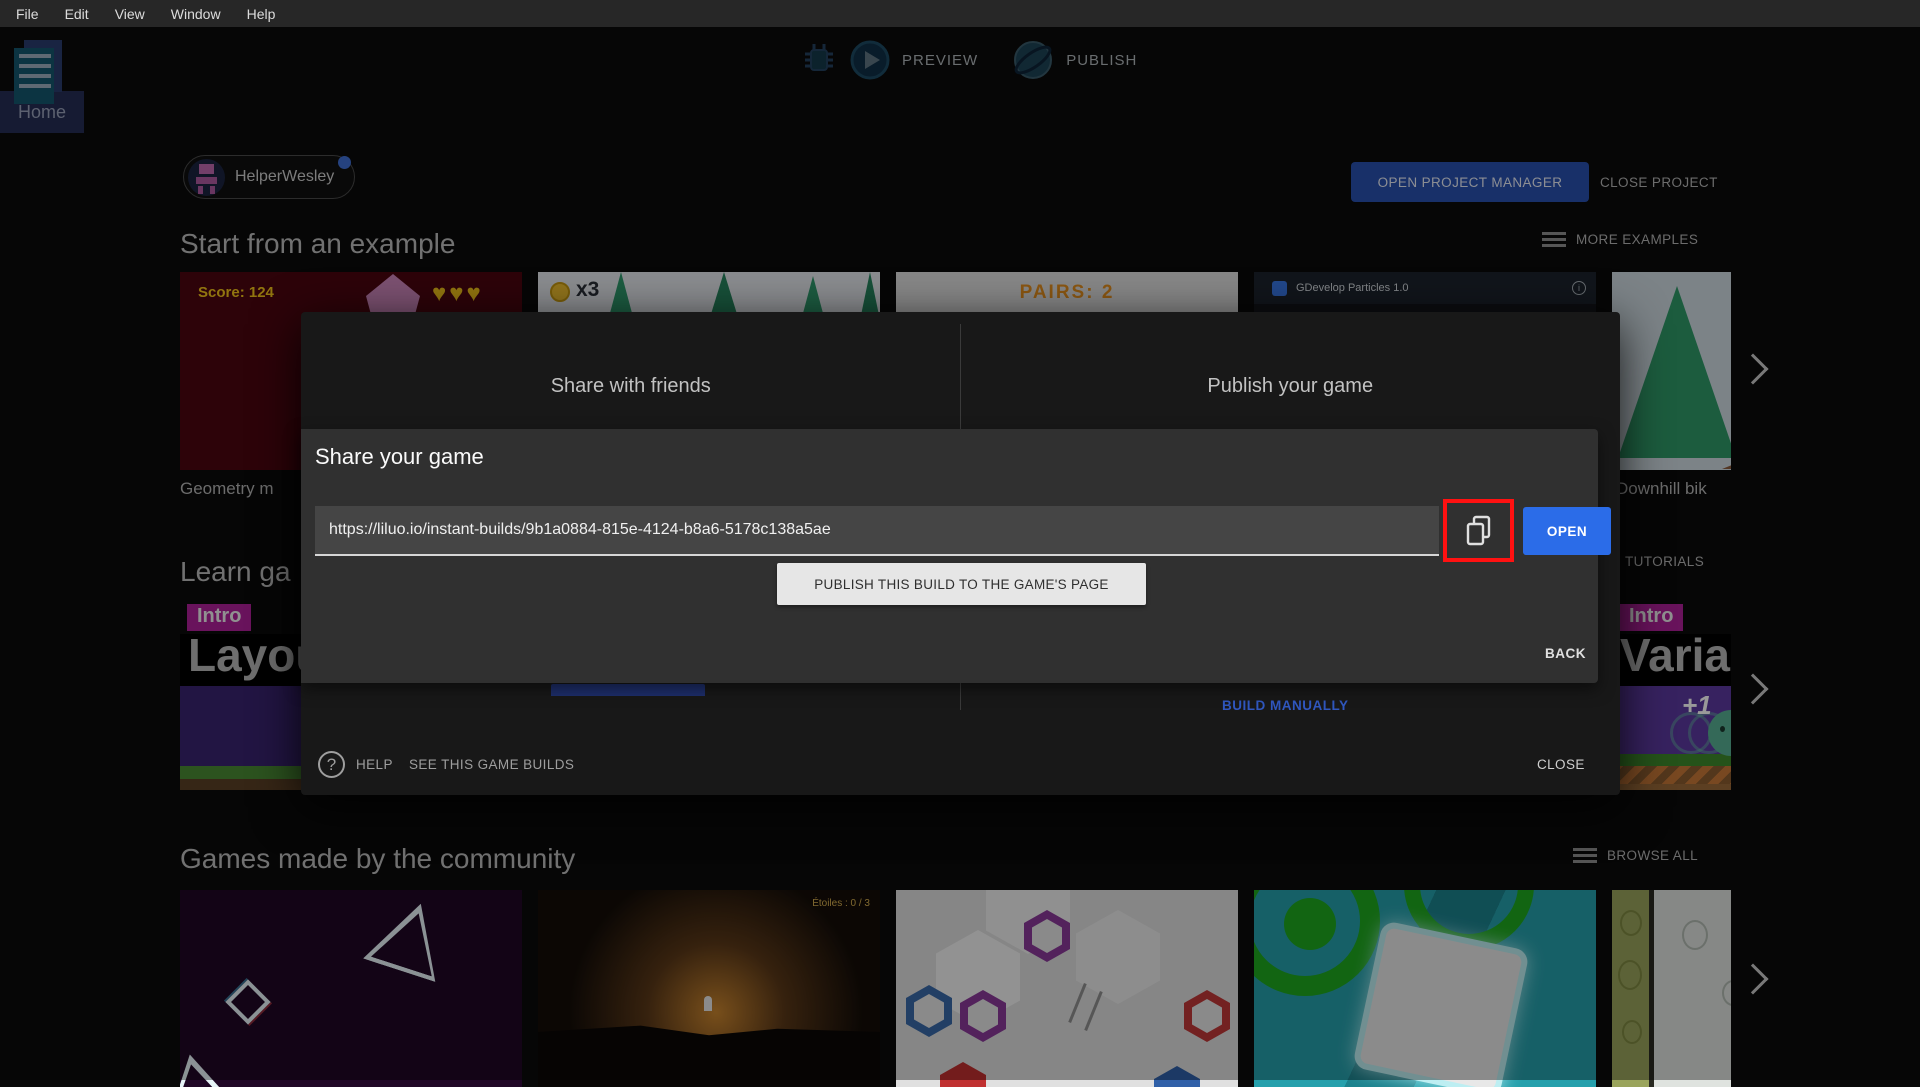 This screenshot has height=1087, width=1920. What do you see at coordinates (331, 764) in the screenshot?
I see `help-question-icon: ?` at bounding box center [331, 764].